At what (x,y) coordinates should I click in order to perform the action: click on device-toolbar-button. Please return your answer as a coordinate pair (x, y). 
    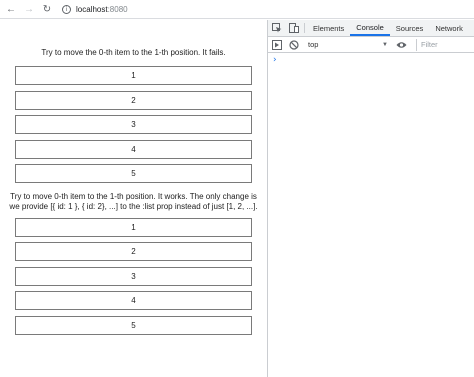
    Looking at the image, I should click on (293, 28).